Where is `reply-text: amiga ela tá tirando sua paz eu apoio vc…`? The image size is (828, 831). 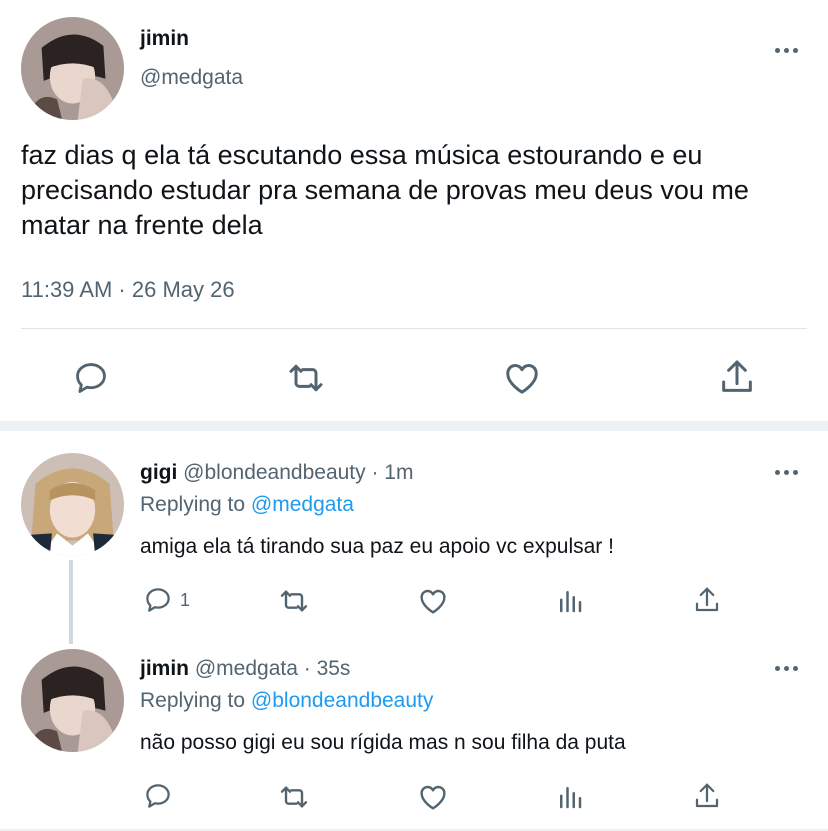 reply-text: amiga ela tá tirando sua paz eu apoio vc… is located at coordinates (377, 546).